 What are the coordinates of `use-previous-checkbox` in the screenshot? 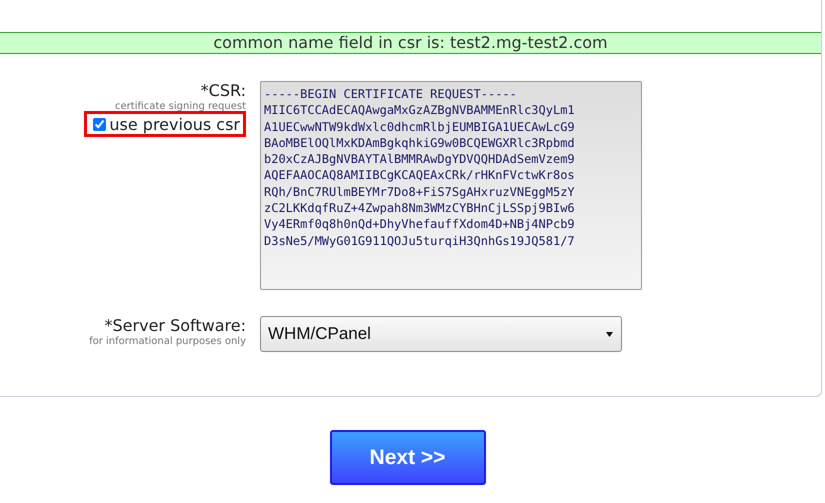 It's located at (99, 124).